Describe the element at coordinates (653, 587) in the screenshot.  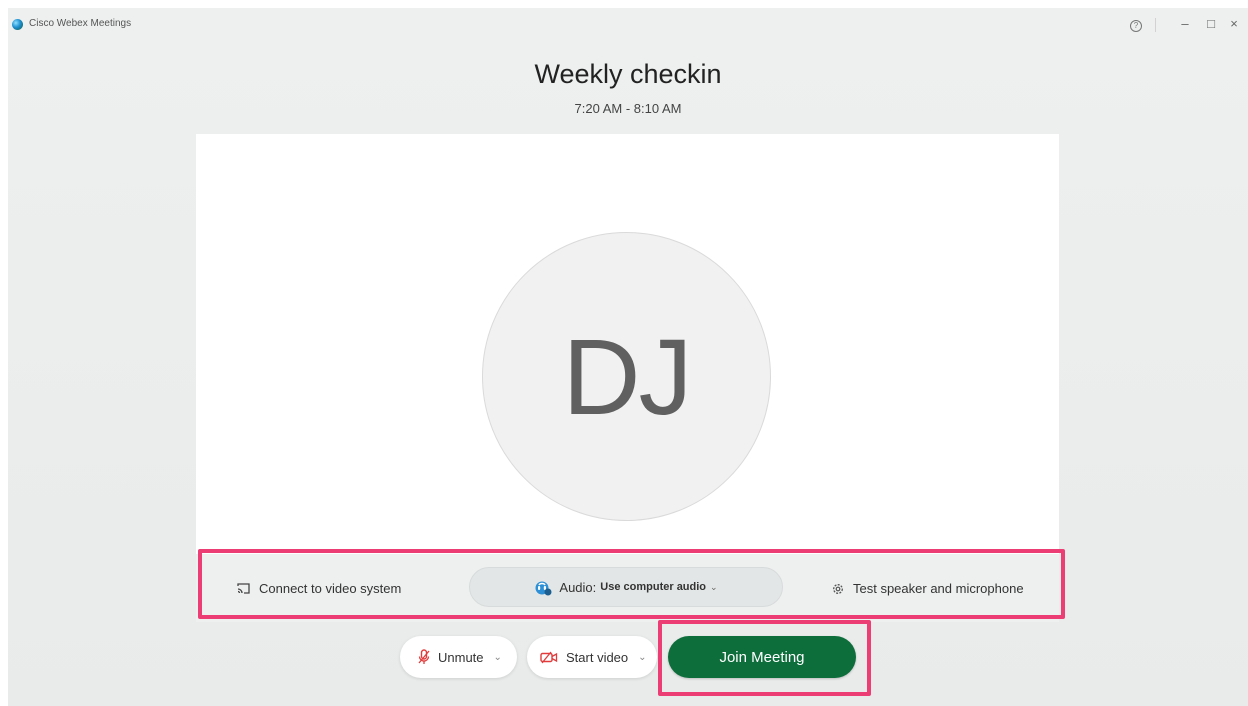
I see `audio-value: Use computer audio` at that location.